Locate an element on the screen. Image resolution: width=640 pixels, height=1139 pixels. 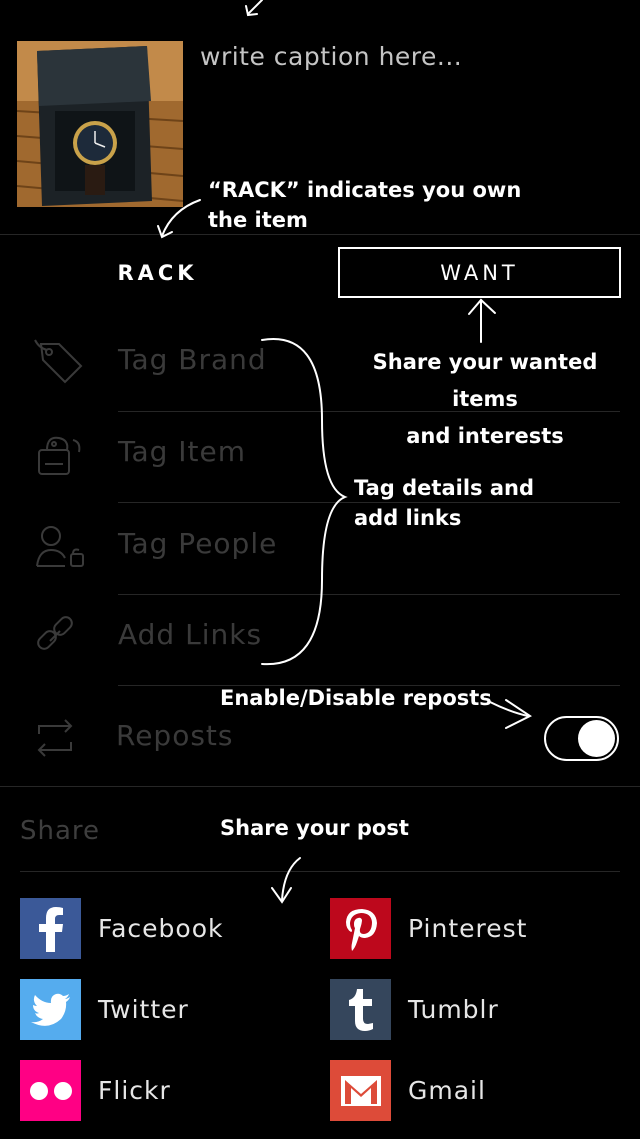
rack-arrow is located at coordinates (181, 218).